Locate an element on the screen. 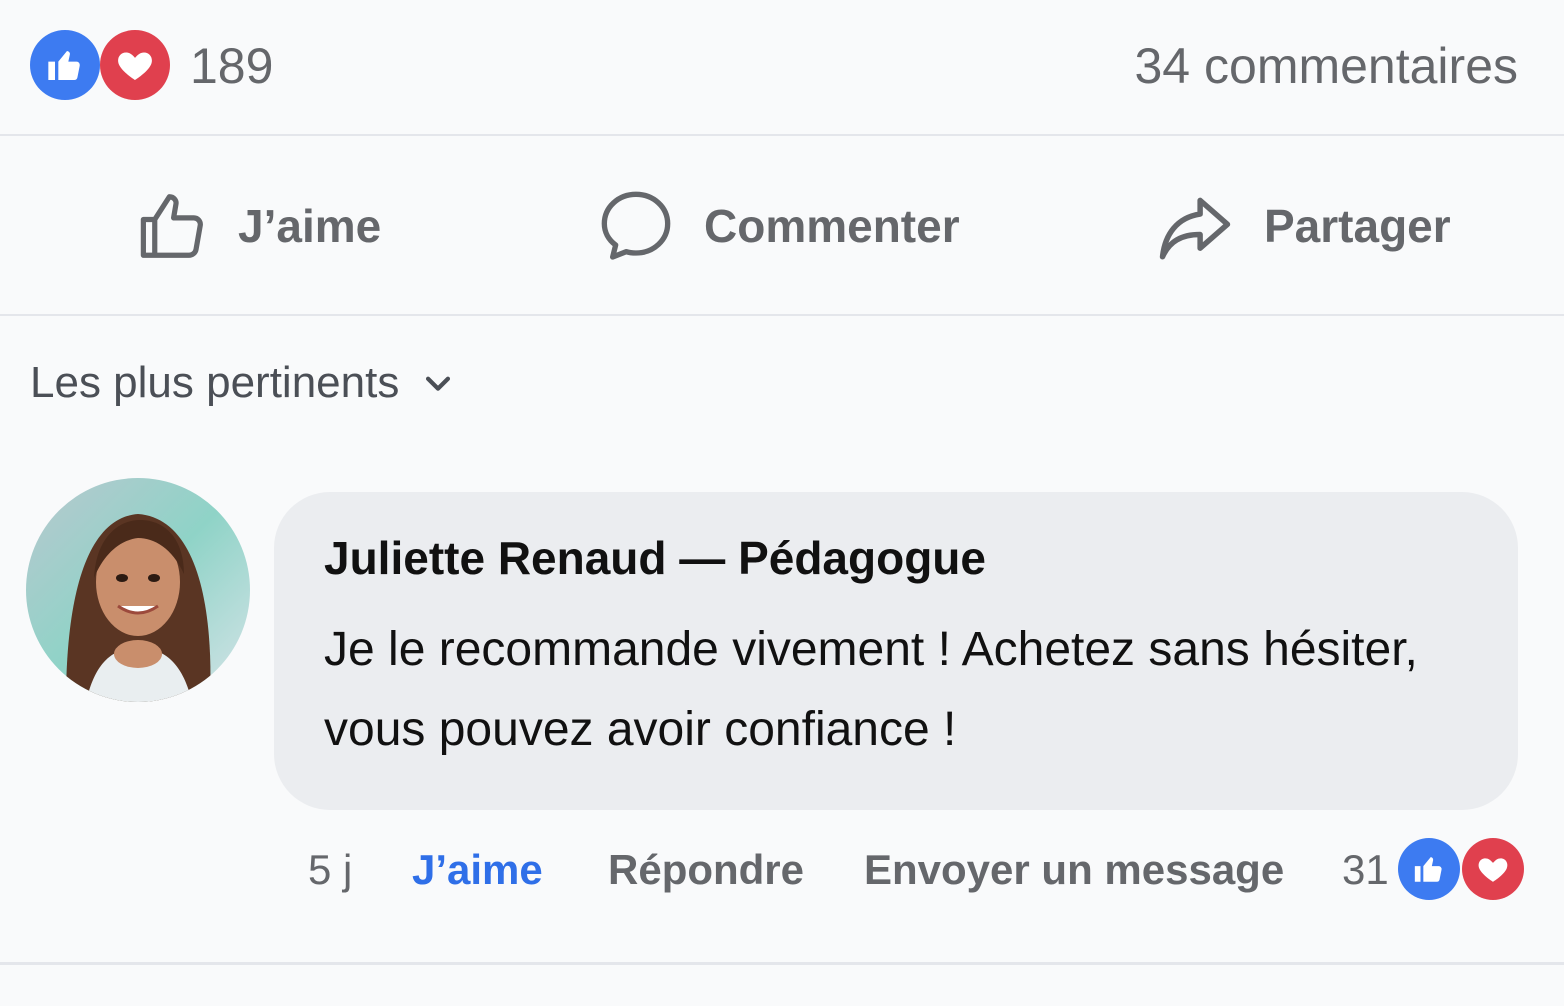 The height and width of the screenshot is (1006, 1564). comment-button-label: Commenter is located at coordinates (832, 226).